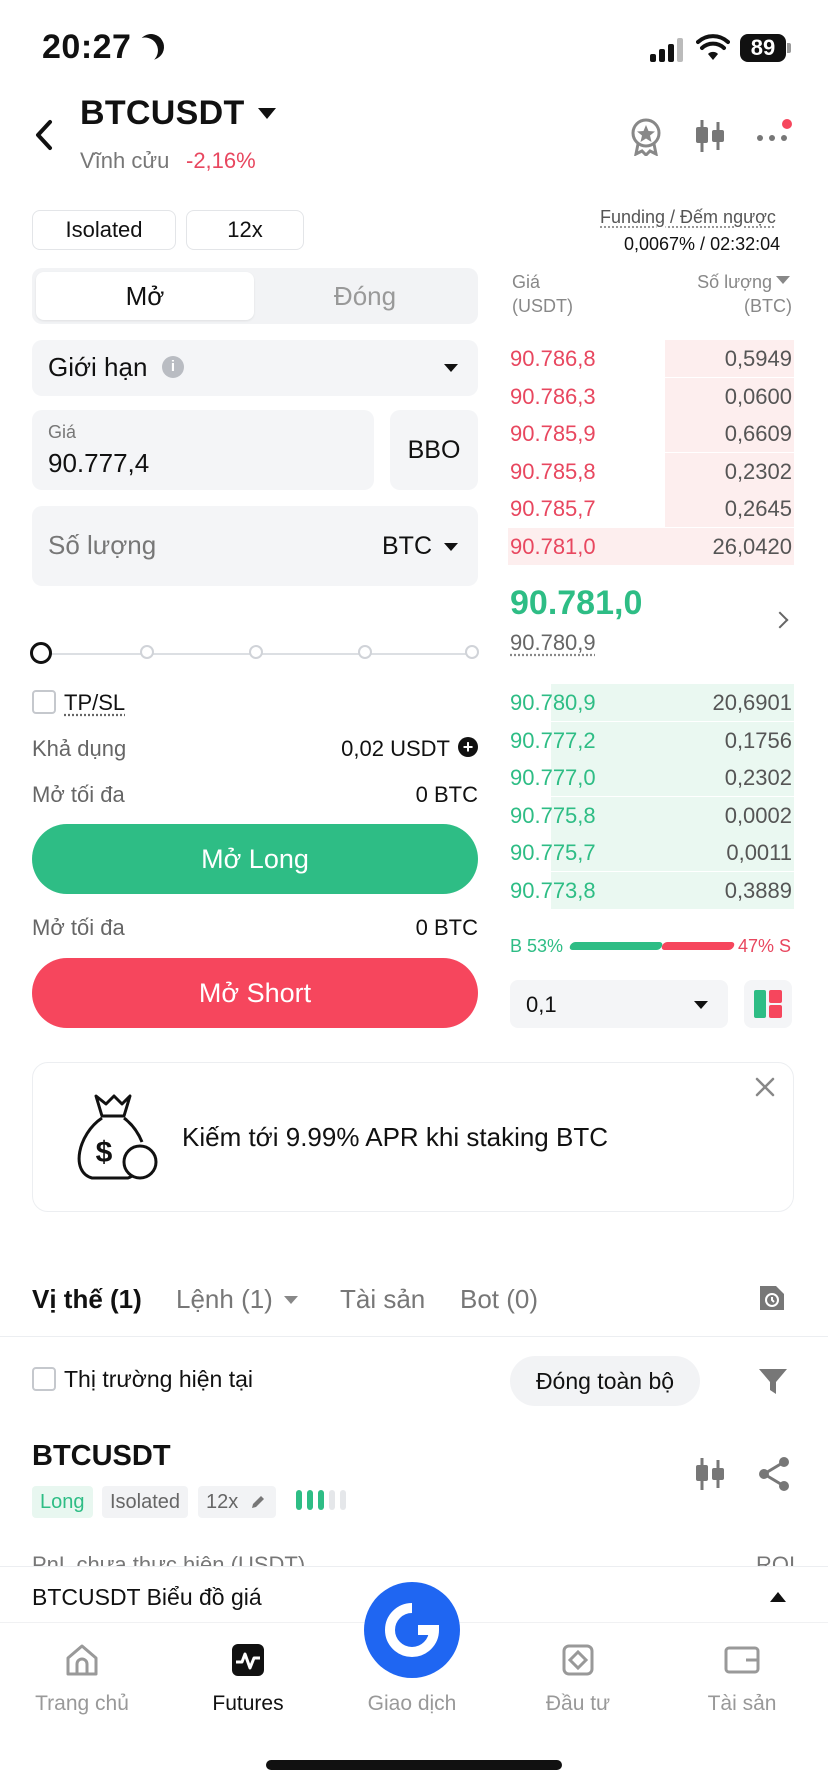 The height and width of the screenshot is (1792, 828). What do you see at coordinates (763, 48) in the screenshot?
I see `battery-icon: 89` at bounding box center [763, 48].